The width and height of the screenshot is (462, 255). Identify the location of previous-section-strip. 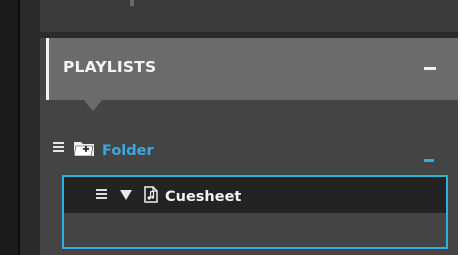
(249, 16).